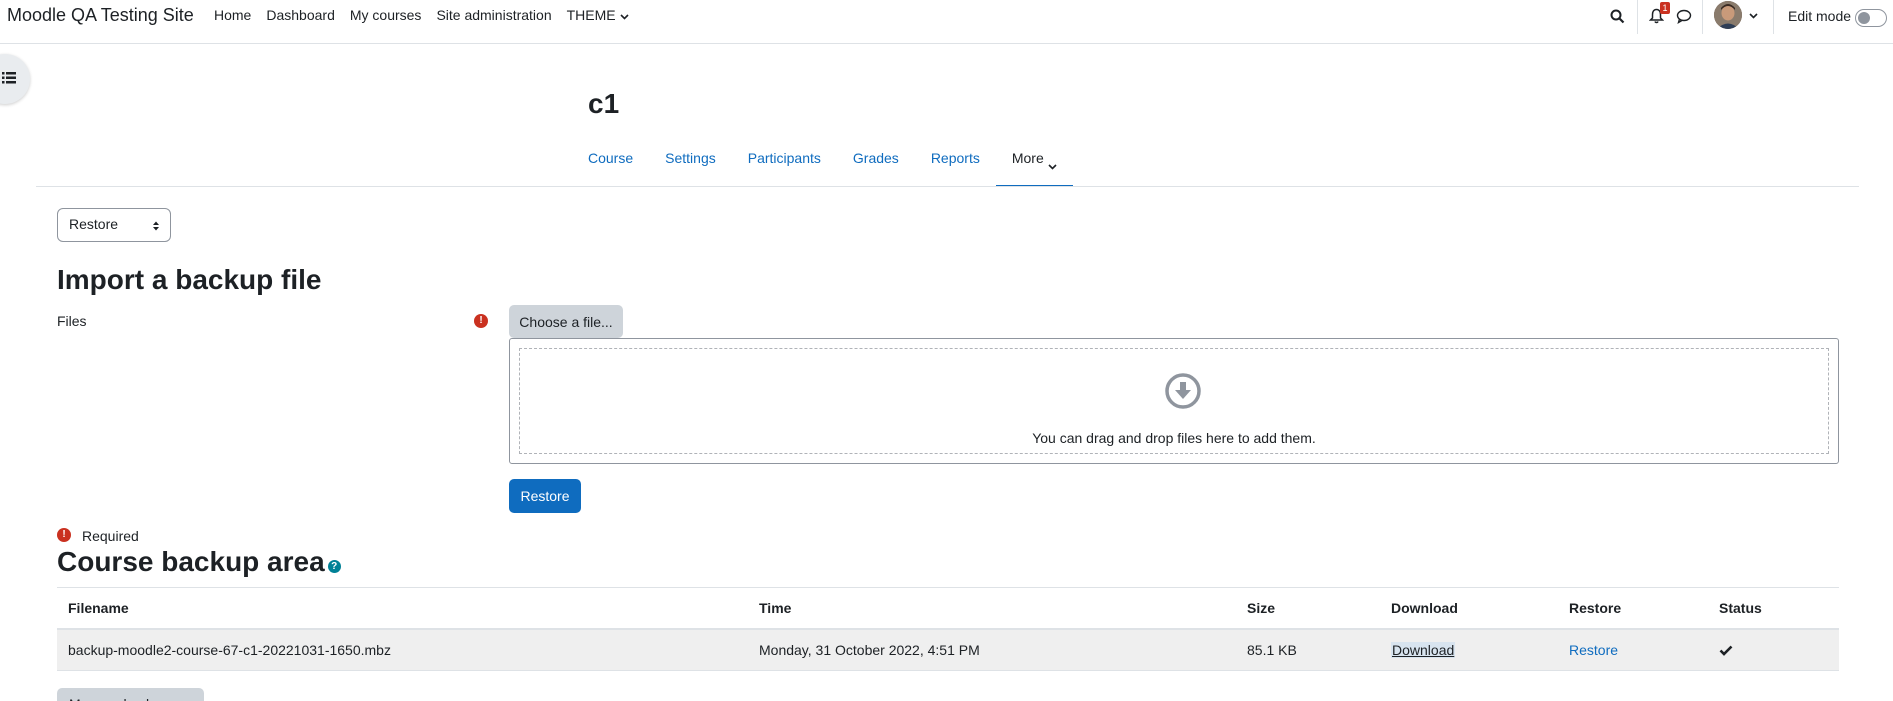 The image size is (1893, 701). Describe the element at coordinates (110, 536) in the screenshot. I see `required-legend: Required` at that location.